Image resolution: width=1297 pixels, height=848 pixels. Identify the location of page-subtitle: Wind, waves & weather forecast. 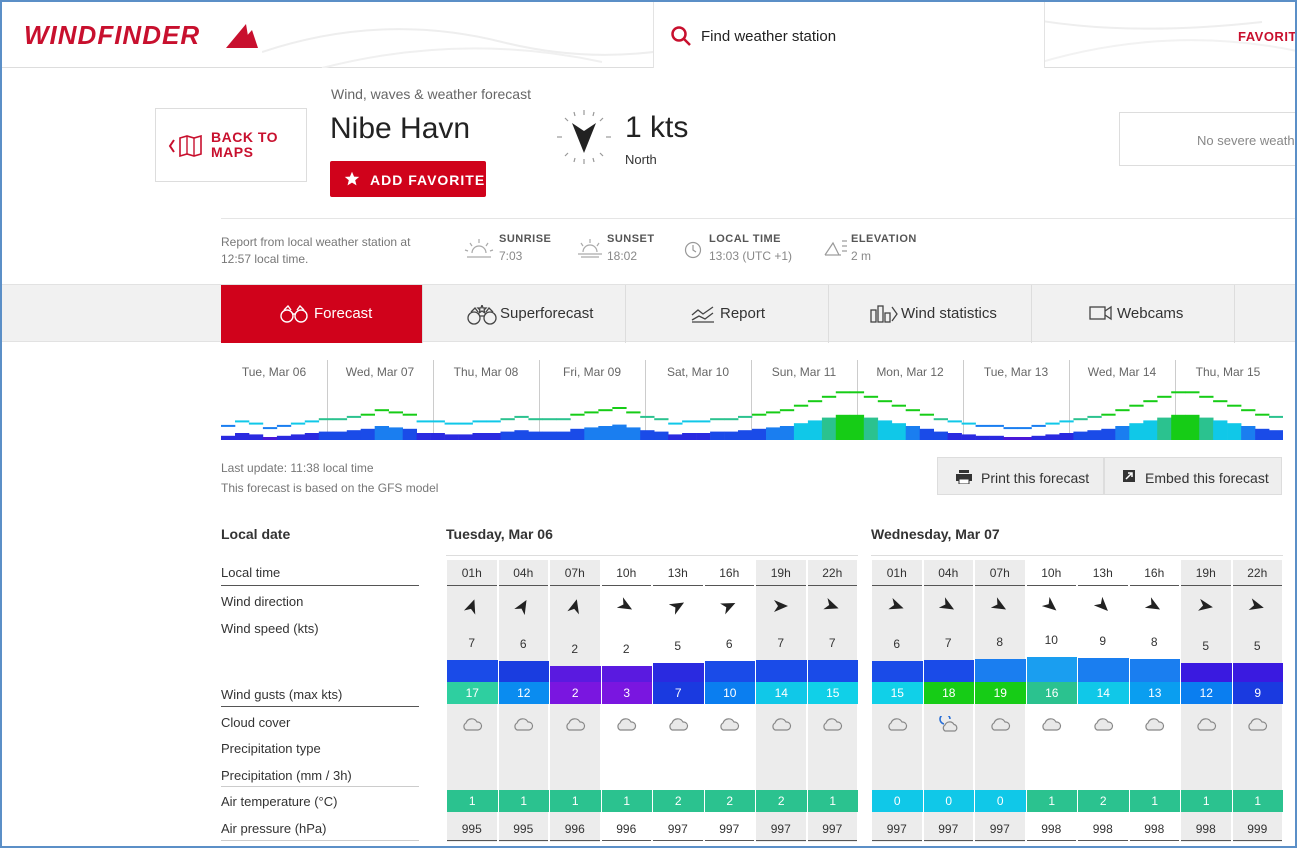
(431, 94).